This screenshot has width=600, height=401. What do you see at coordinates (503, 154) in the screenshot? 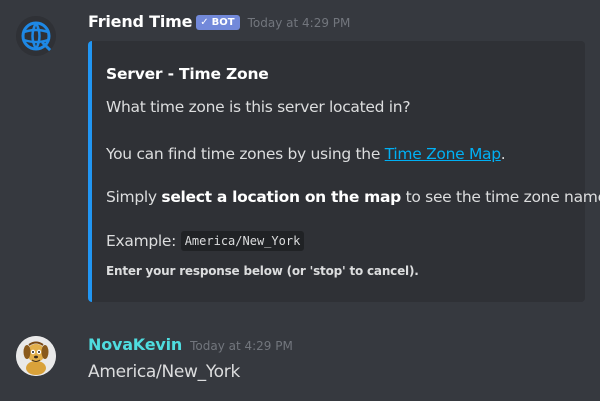
I see `embed-find-suffix: .` at bounding box center [503, 154].